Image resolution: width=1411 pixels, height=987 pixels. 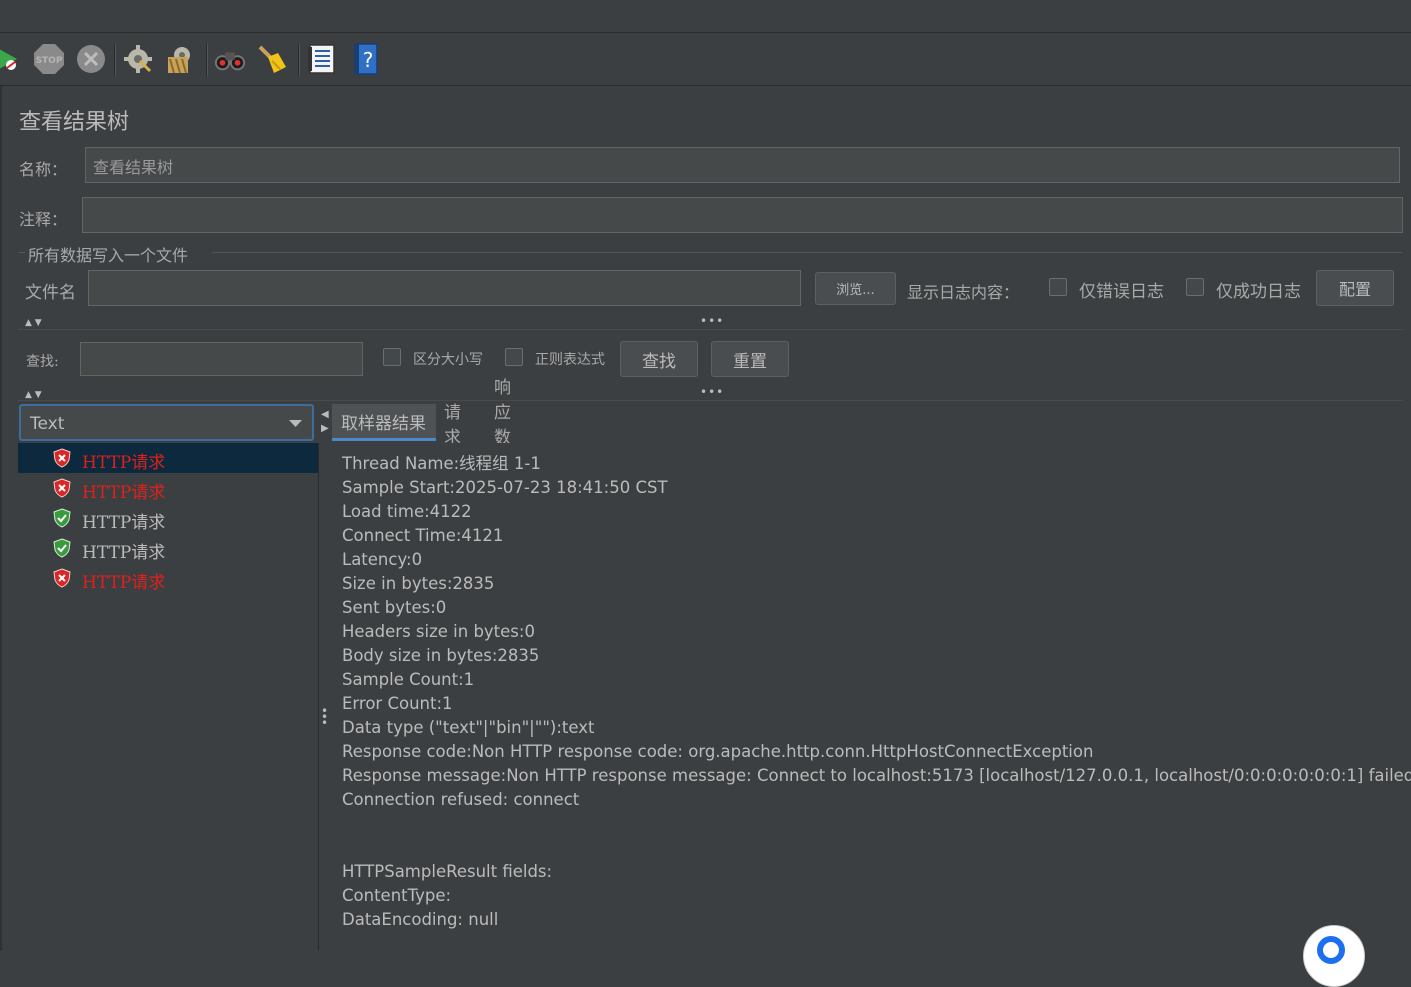 I want to click on tab-sampler-result: 取样器结果, so click(x=384, y=422).